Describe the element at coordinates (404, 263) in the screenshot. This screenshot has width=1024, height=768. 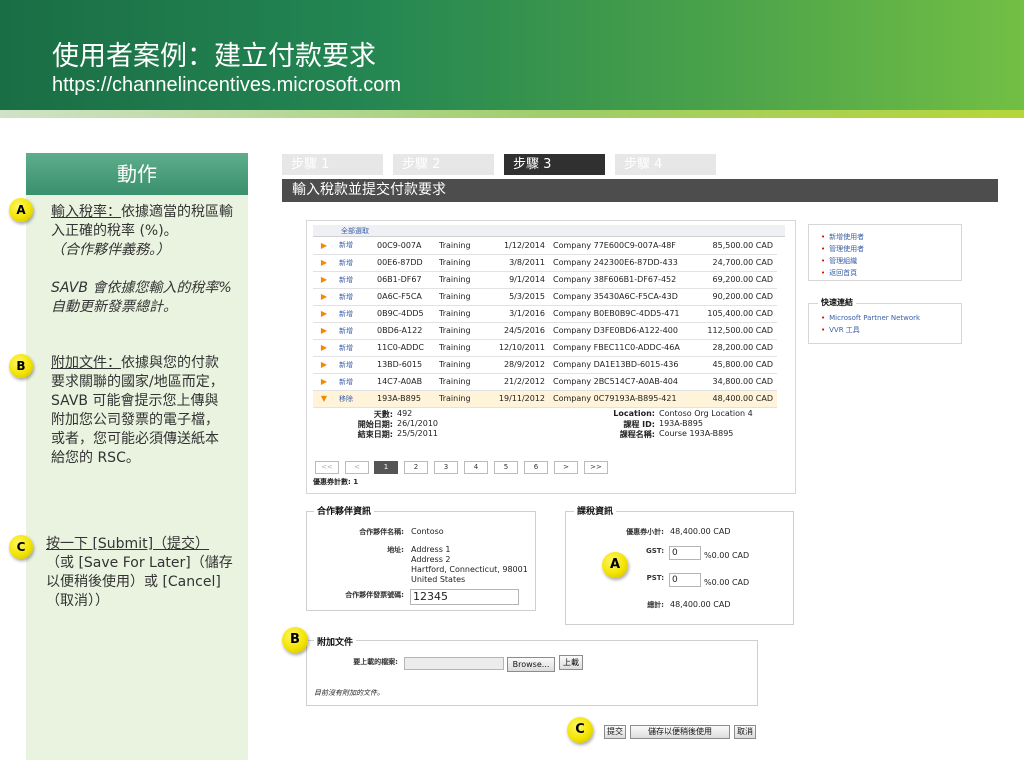
I see `row-number: 00E6-87DD` at that location.